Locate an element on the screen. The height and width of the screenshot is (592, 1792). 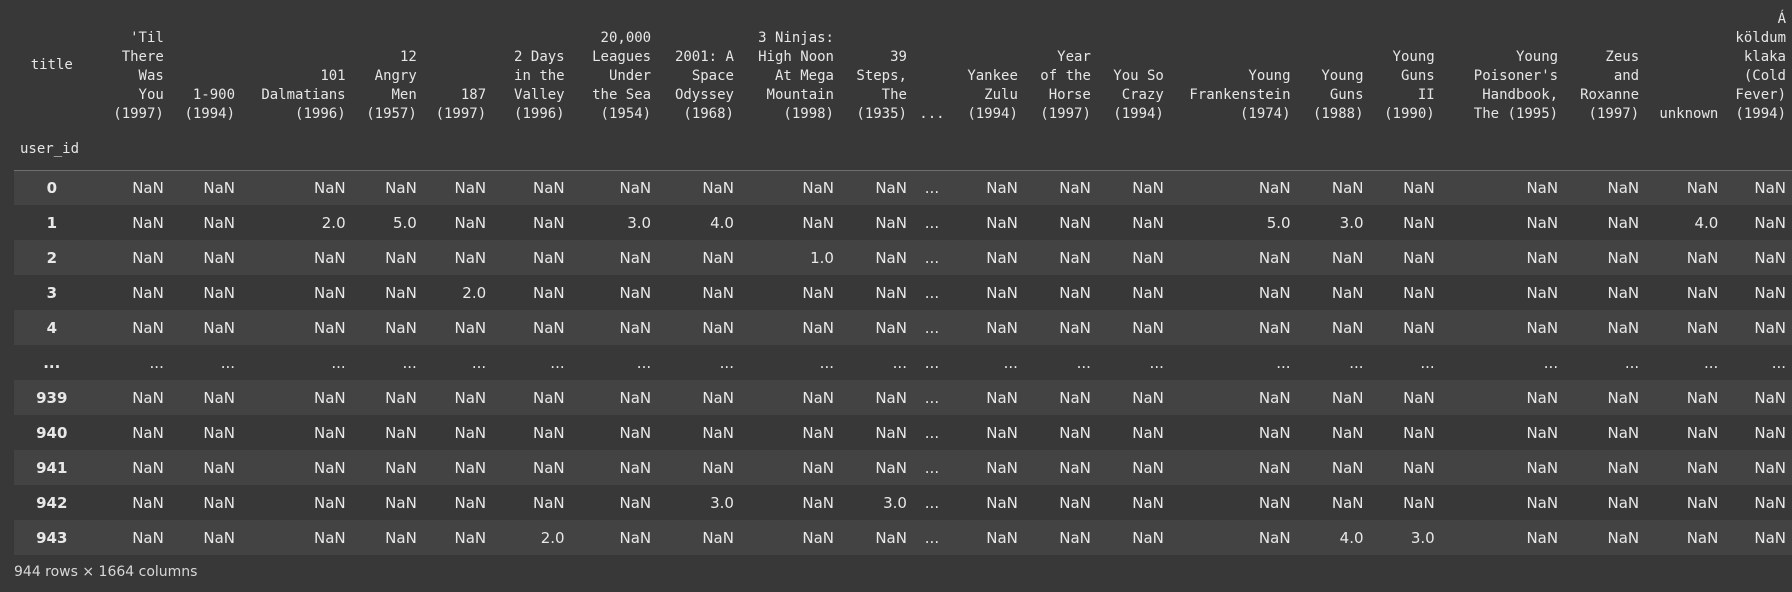
column-header: Year of the Horse (1997) is located at coordinates (1065, 85).